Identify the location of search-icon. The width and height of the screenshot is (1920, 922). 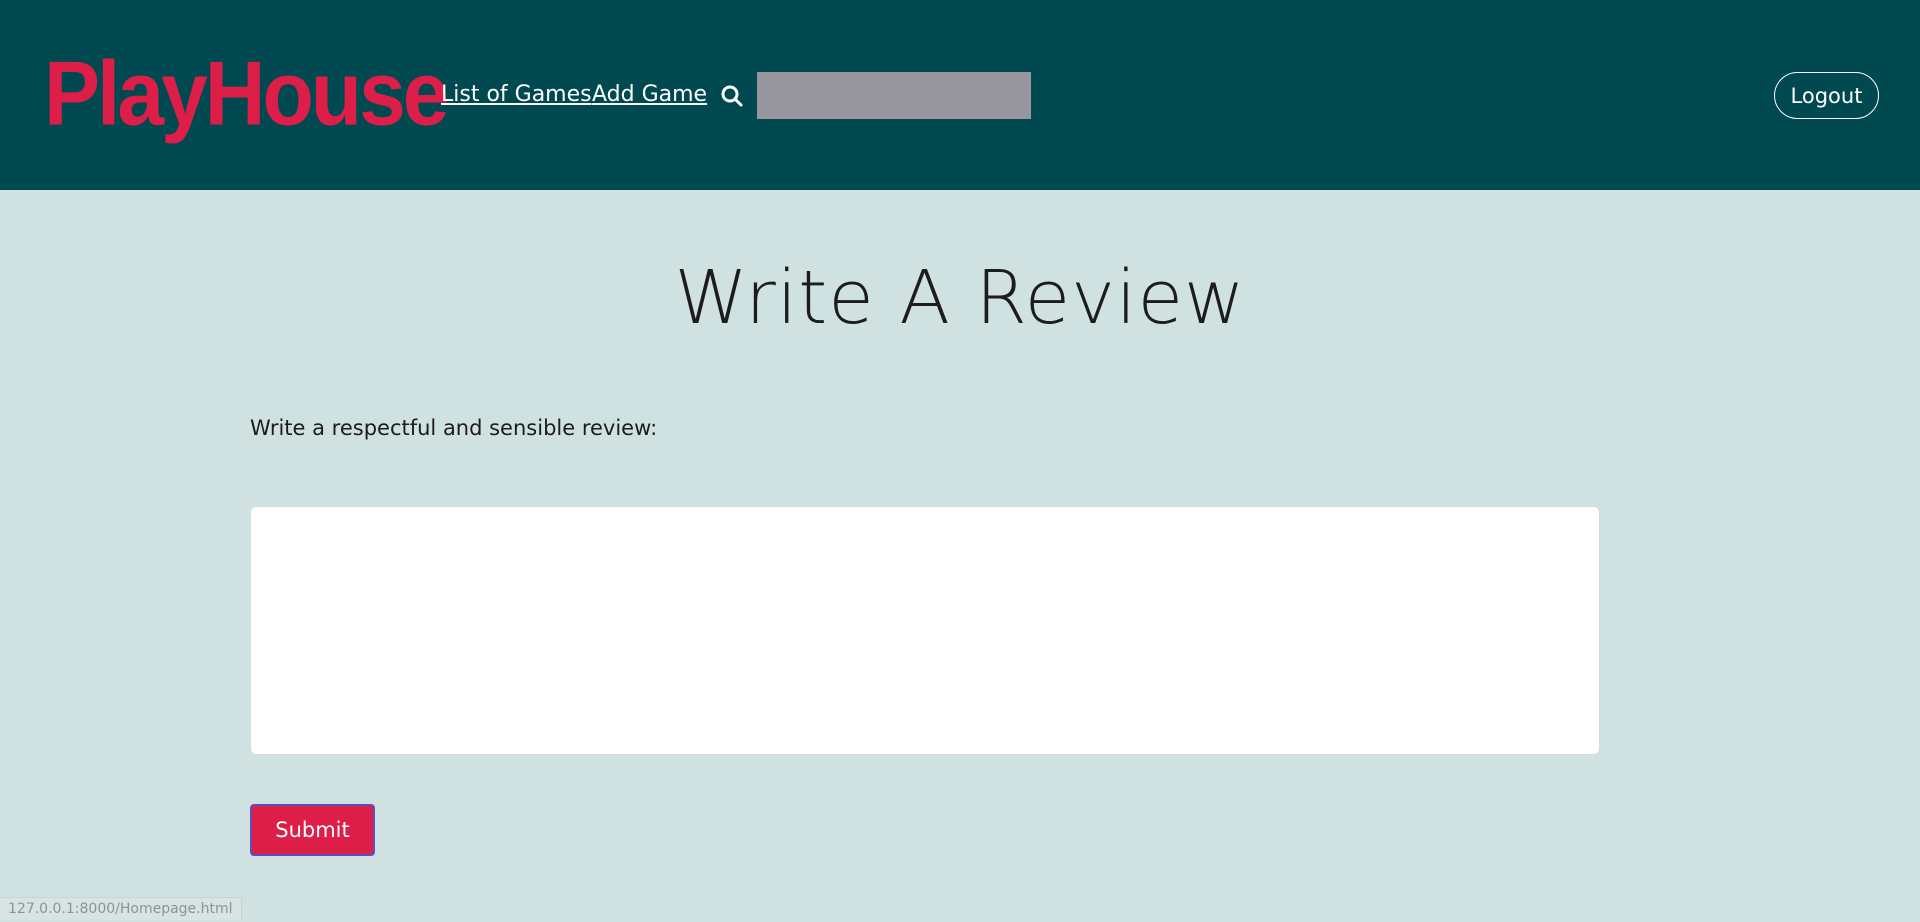
(732, 96).